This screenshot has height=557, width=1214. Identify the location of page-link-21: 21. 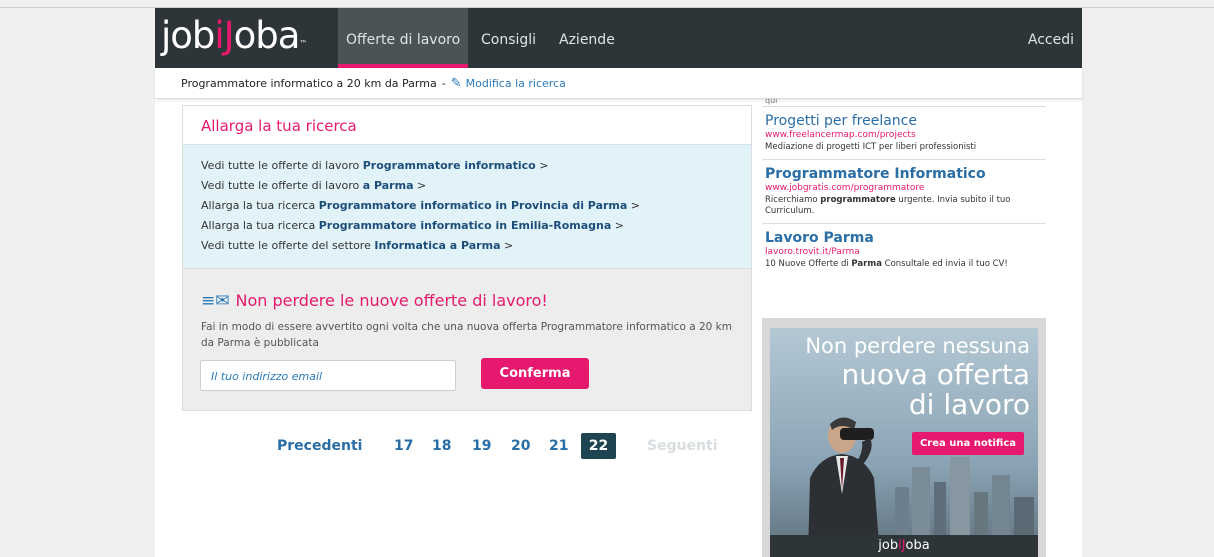
(558, 446).